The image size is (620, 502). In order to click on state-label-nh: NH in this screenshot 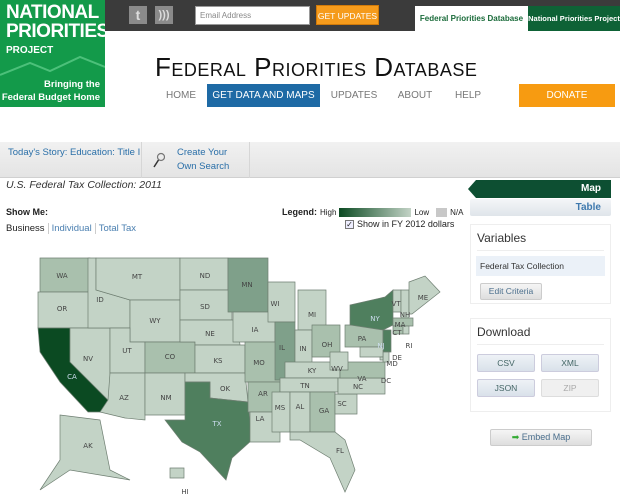, I will do `click(405, 315)`.